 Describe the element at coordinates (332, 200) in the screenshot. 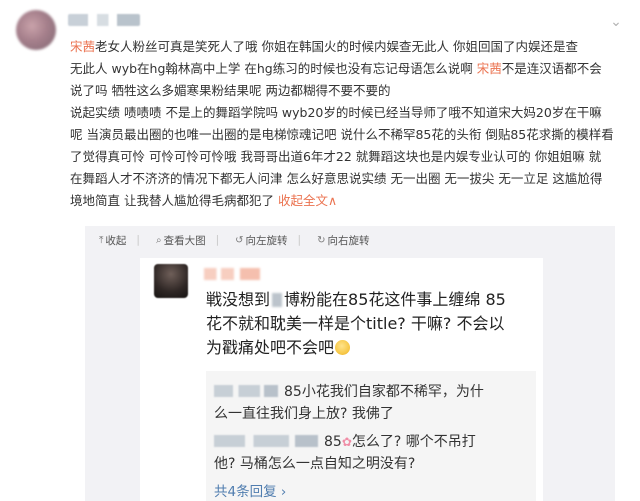

I see `chevron-up-icon: ∧` at that location.